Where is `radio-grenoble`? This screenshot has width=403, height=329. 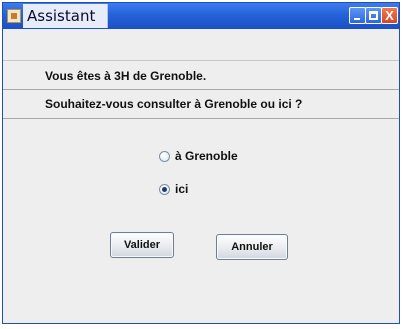 radio-grenoble is located at coordinates (164, 156).